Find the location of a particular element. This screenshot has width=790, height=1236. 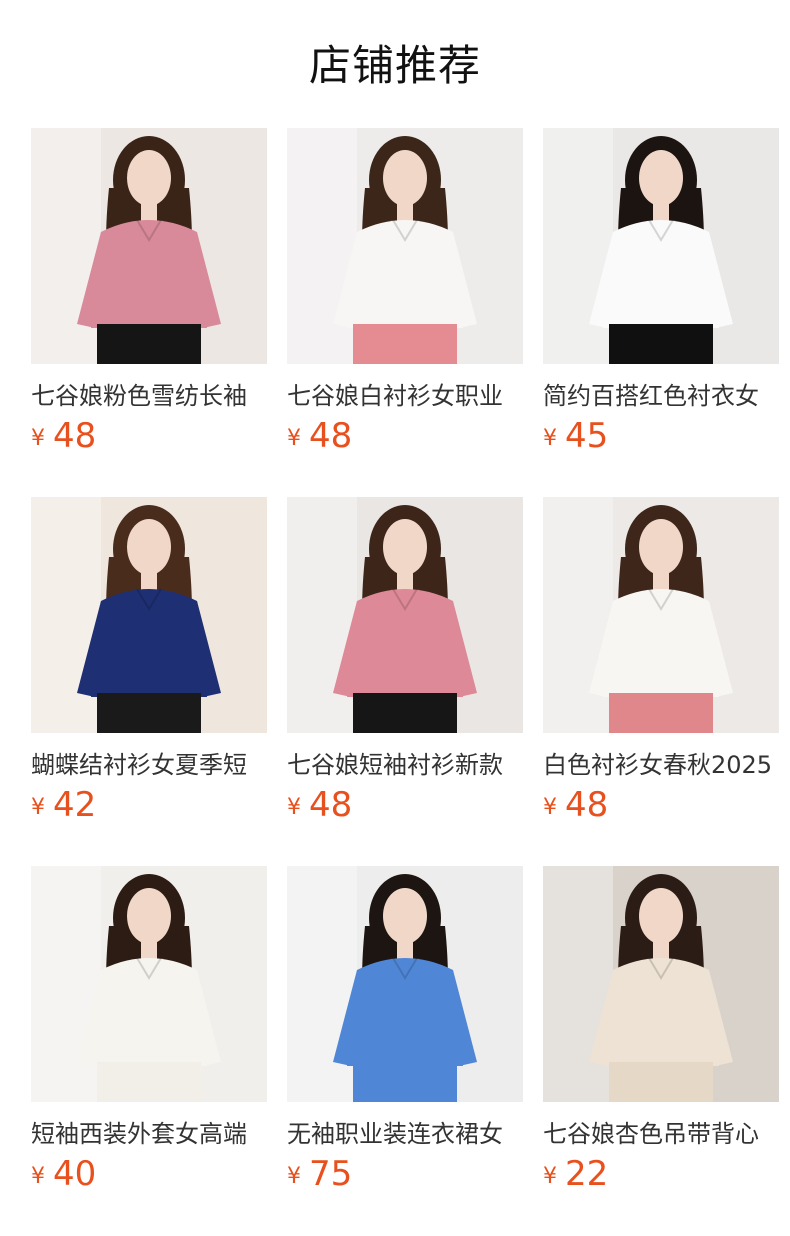

product-card: 七谷娘短袖衬衫新款 ¥48 is located at coordinates (405, 681).